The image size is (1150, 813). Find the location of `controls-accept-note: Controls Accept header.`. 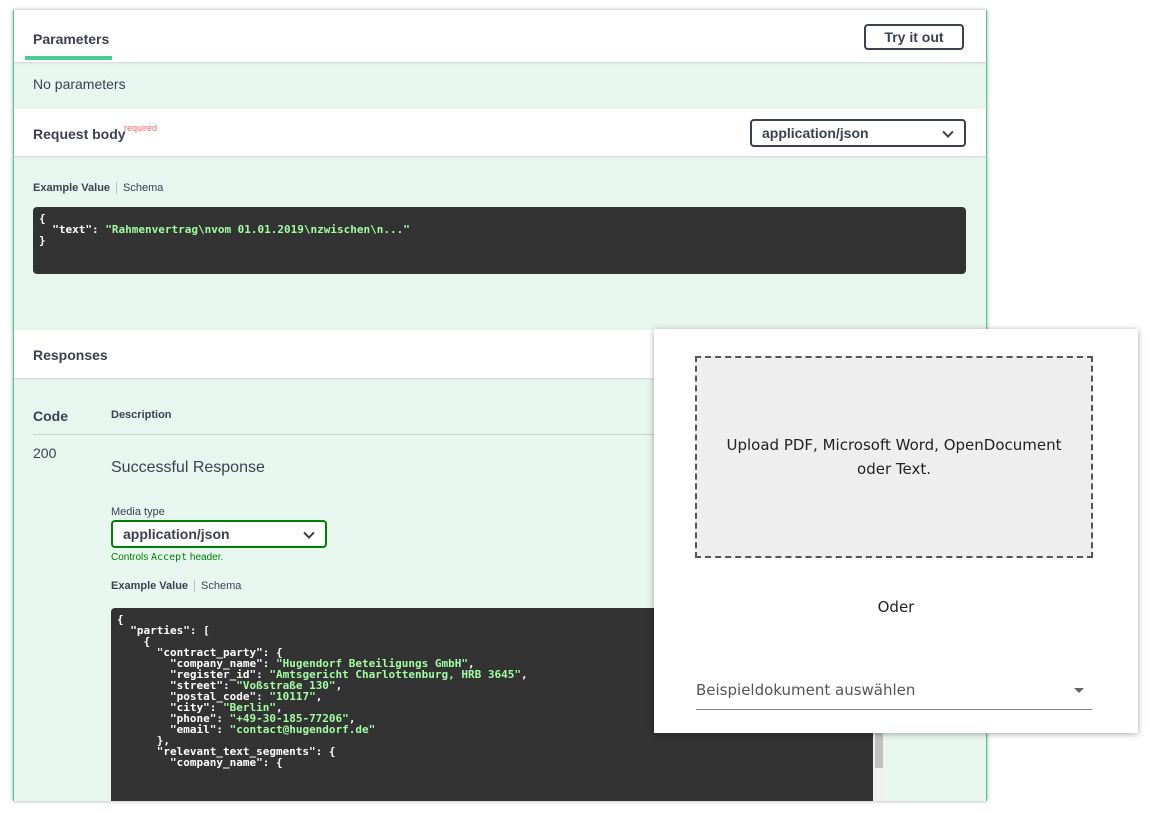

controls-accept-note: Controls Accept header. is located at coordinates (167, 557).